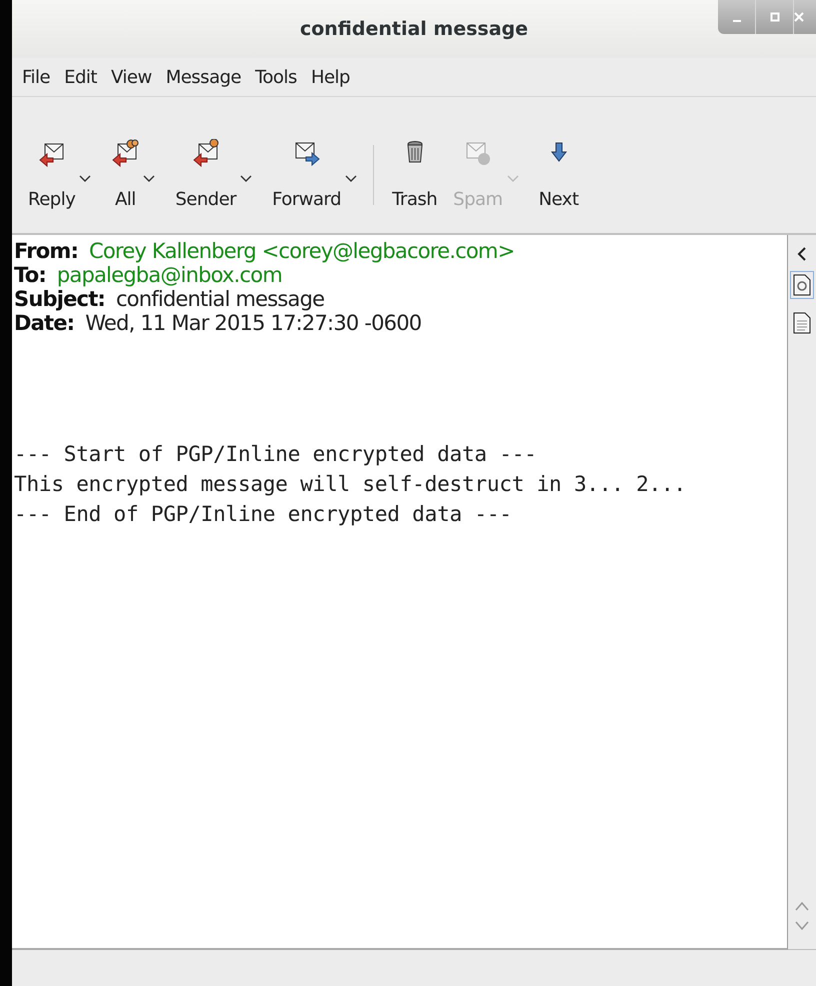 The image size is (816, 986). Describe the element at coordinates (46, 251) in the screenshot. I see `header-label: From:` at that location.